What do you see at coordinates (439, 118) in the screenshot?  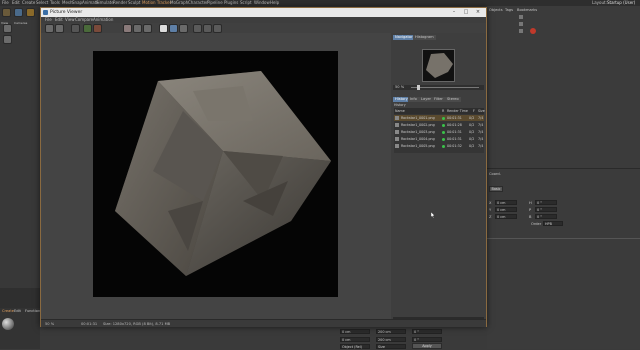 I see `history-row: Rockstar1_0001.png 00:01:31 0/2 7/4` at bounding box center [439, 118].